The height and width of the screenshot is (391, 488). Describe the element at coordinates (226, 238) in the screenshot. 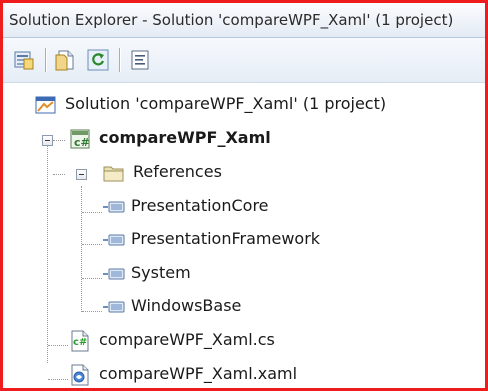

I see `reference-label: PresentationFramework` at that location.